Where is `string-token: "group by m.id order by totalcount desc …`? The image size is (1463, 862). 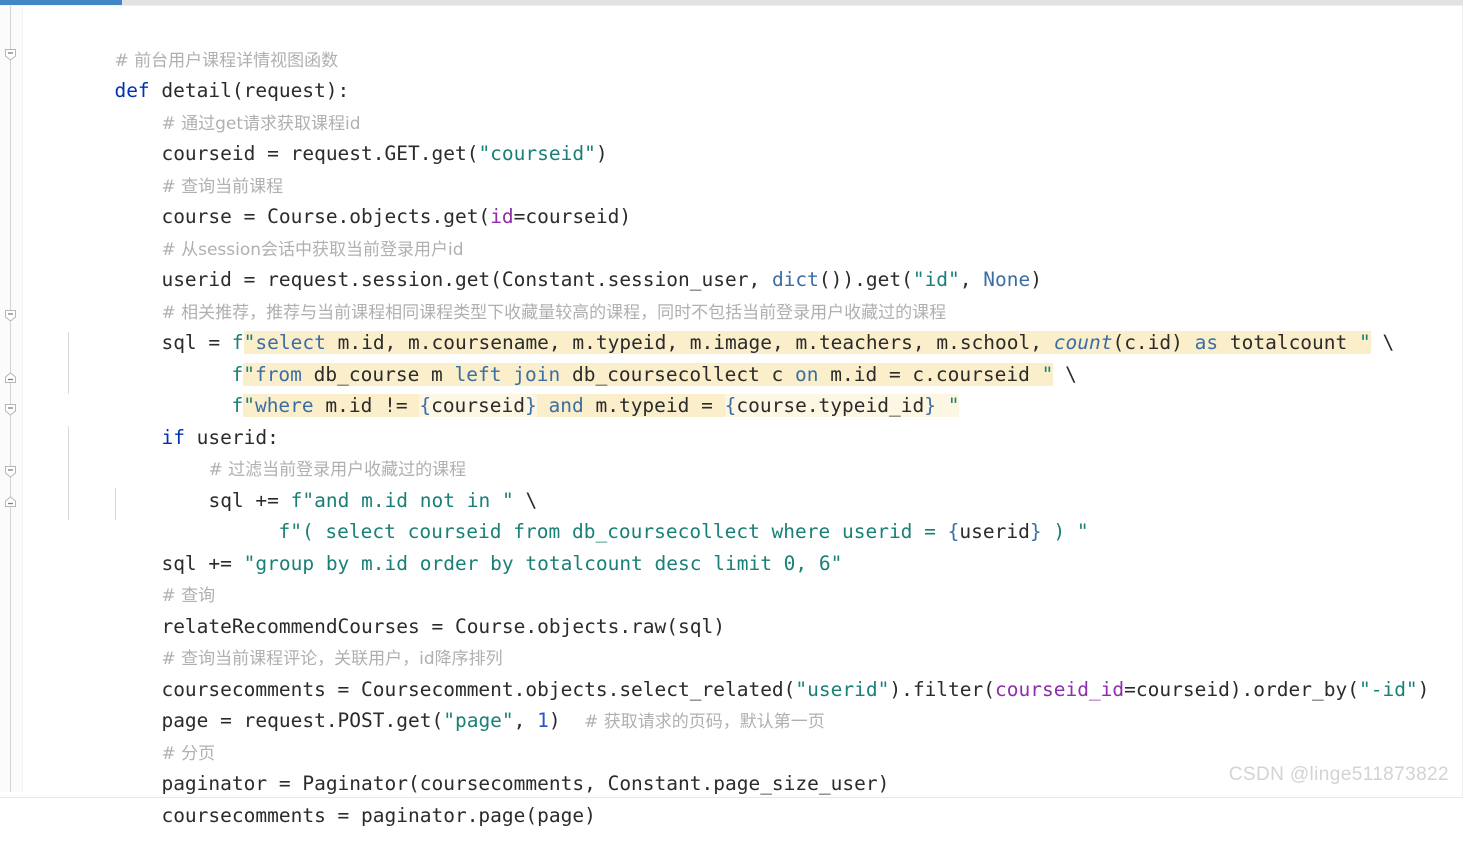 string-token: "group by m.id order by totalcount desc … is located at coordinates (543, 563).